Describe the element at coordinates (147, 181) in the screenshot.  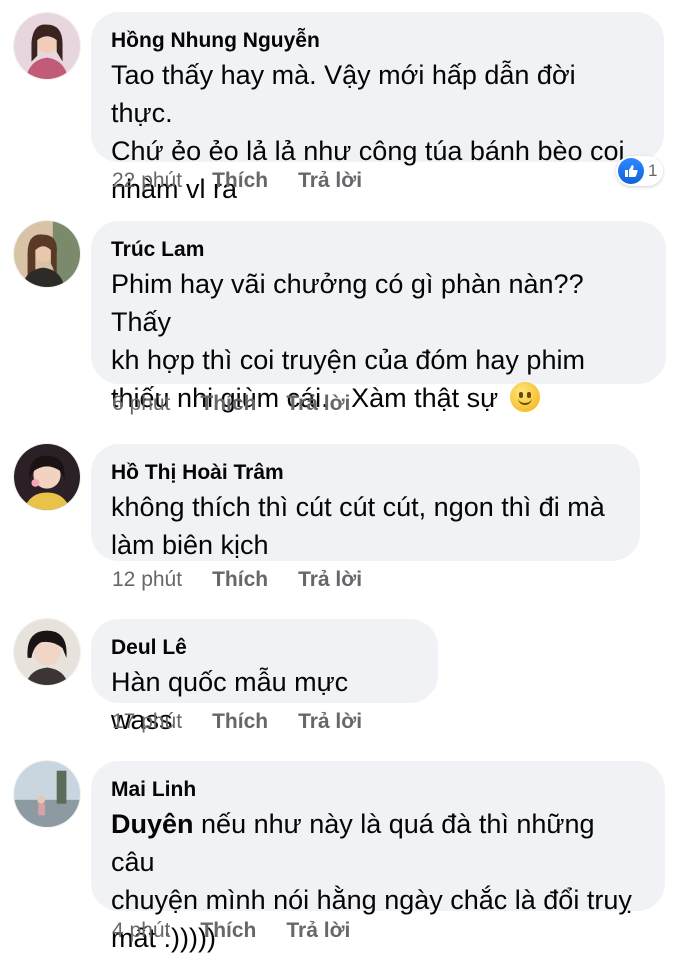
I see `comment-time: 22 phút` at that location.